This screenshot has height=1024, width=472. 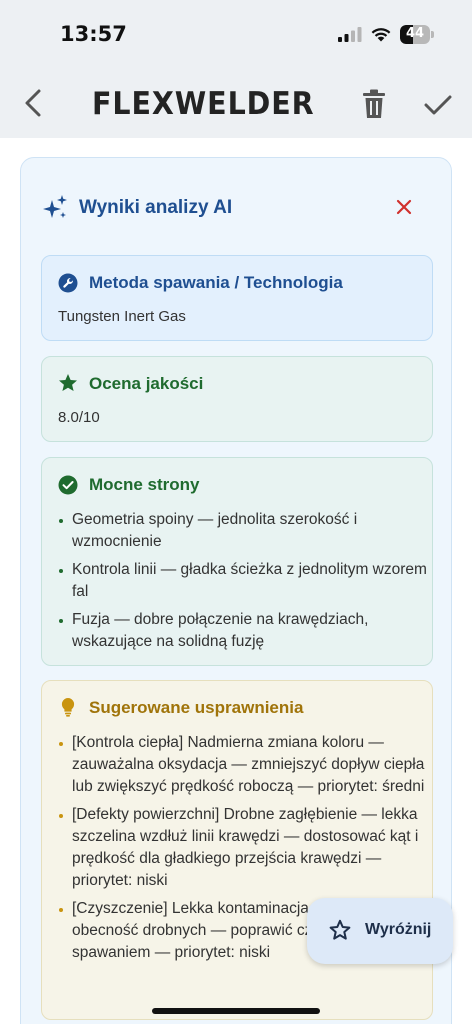 What do you see at coordinates (216, 282) in the screenshot?
I see `method-card-title: Metoda spawania / Technologia` at bounding box center [216, 282].